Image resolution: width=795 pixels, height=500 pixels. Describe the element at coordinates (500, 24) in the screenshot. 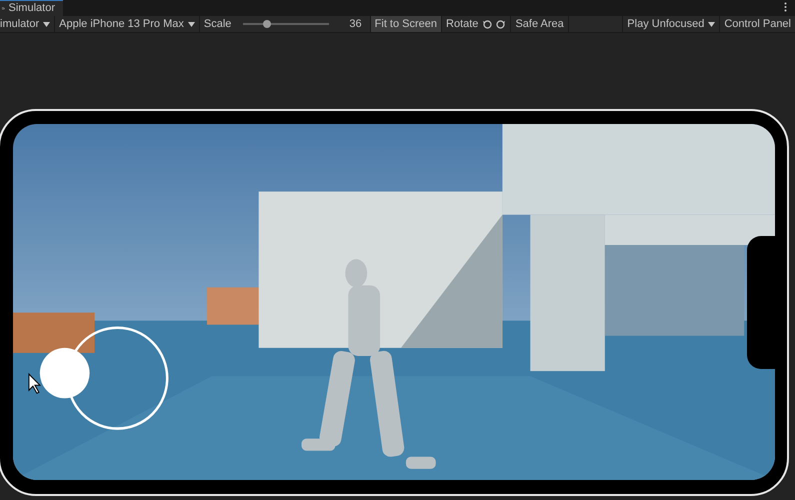

I see `rotate-right-icon` at that location.